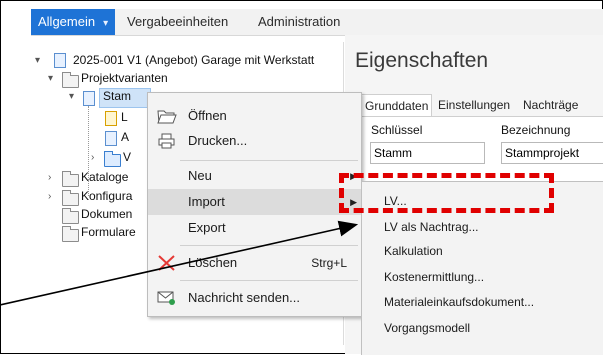 The height and width of the screenshot is (355, 603). I want to click on annotation-arrow, so click(179, 263).